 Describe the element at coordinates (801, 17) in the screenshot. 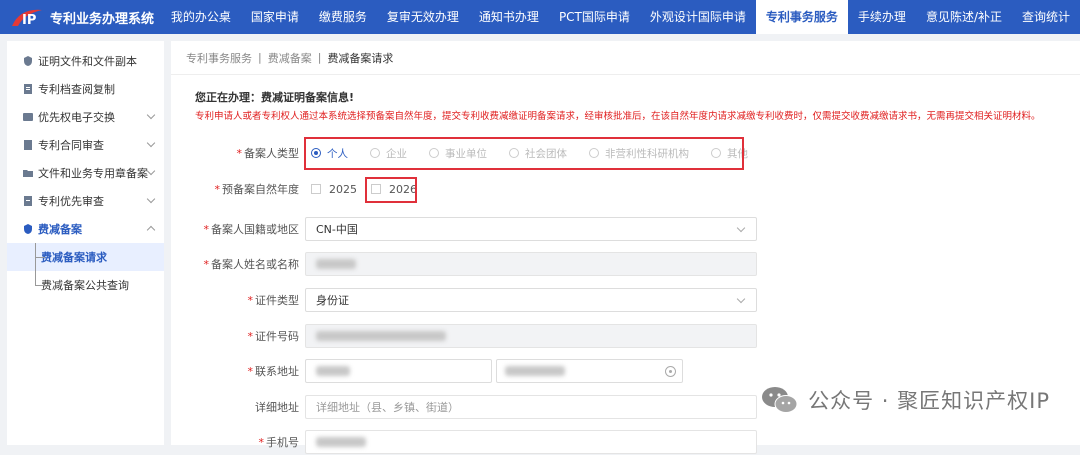

I see `nav-patent-affairs: 专利事务服务` at that location.